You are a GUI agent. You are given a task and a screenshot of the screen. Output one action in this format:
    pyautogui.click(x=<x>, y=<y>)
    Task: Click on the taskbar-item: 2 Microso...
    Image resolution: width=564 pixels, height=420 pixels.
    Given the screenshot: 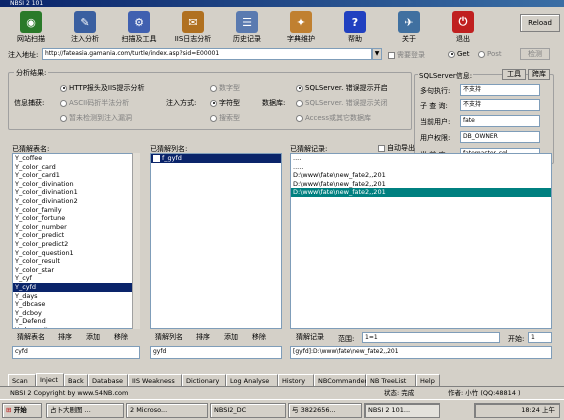 What is the action you would take?
    pyautogui.click(x=167, y=410)
    